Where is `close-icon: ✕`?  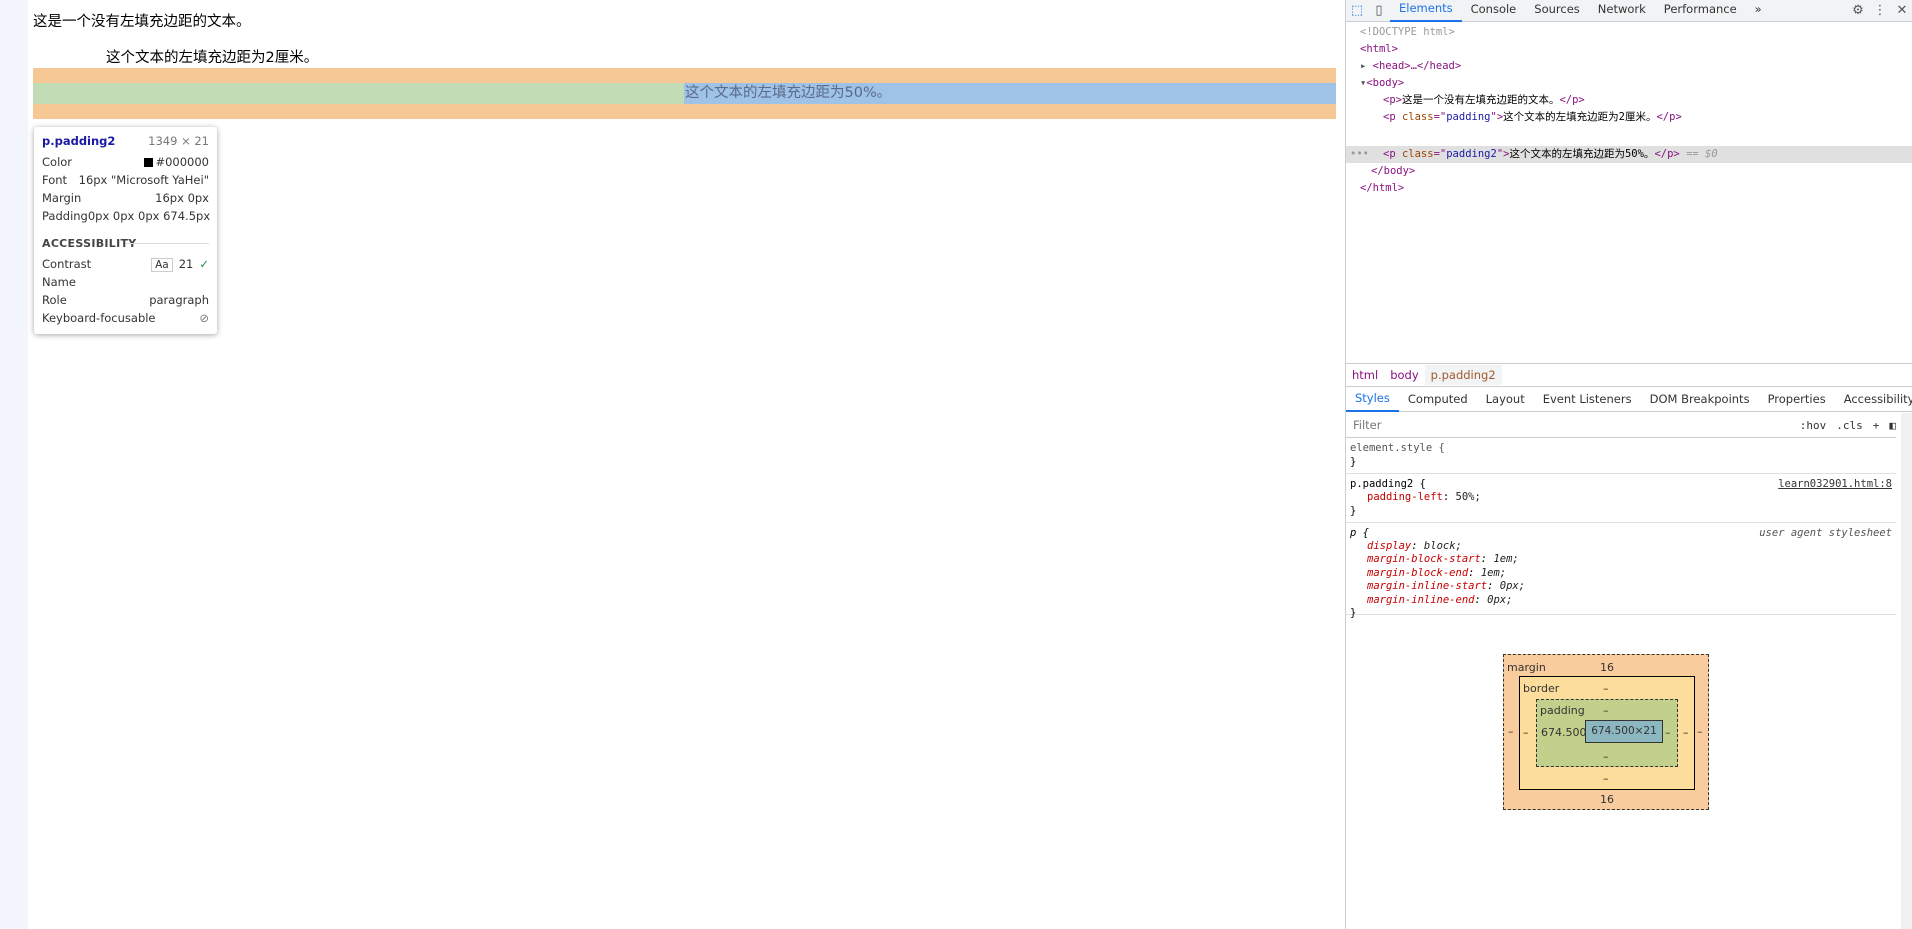
close-icon: ✕ is located at coordinates (1901, 10).